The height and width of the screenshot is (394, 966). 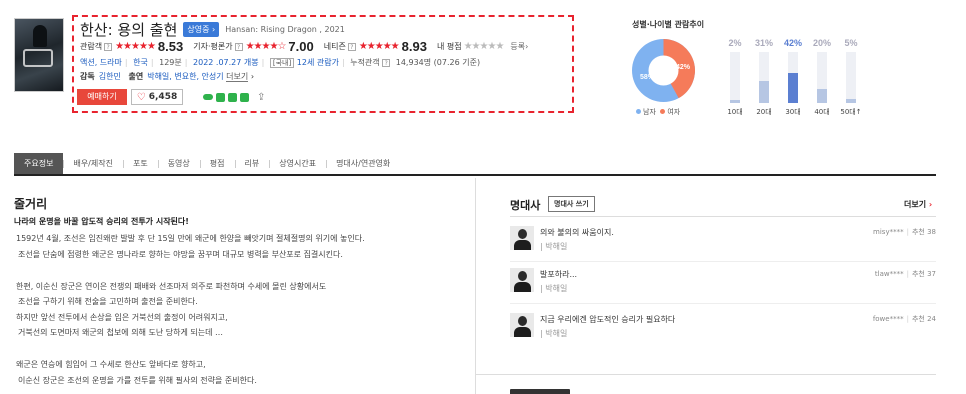 I want to click on recommend-count: 38, so click(x=931, y=232).